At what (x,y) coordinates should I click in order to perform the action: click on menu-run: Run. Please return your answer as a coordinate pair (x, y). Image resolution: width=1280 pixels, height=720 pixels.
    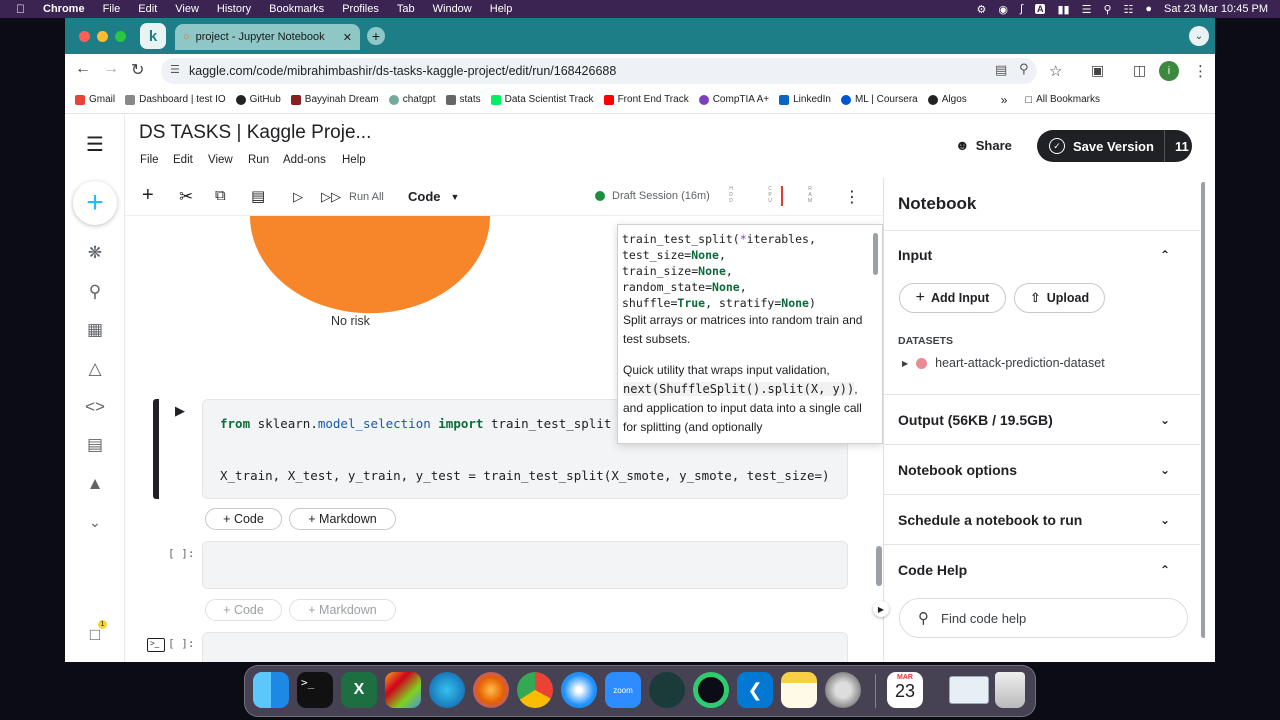
    Looking at the image, I should click on (258, 160).